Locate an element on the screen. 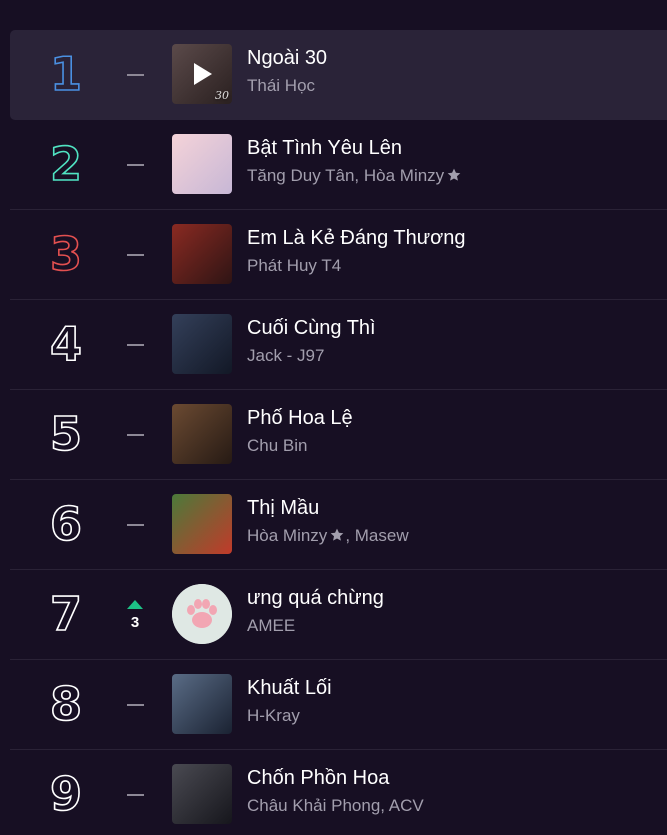 The height and width of the screenshot is (835, 667). song-row: 2 Bật Tình Yêu Lên Tăng Duy Tân, Hòa Minzy is located at coordinates (338, 165).